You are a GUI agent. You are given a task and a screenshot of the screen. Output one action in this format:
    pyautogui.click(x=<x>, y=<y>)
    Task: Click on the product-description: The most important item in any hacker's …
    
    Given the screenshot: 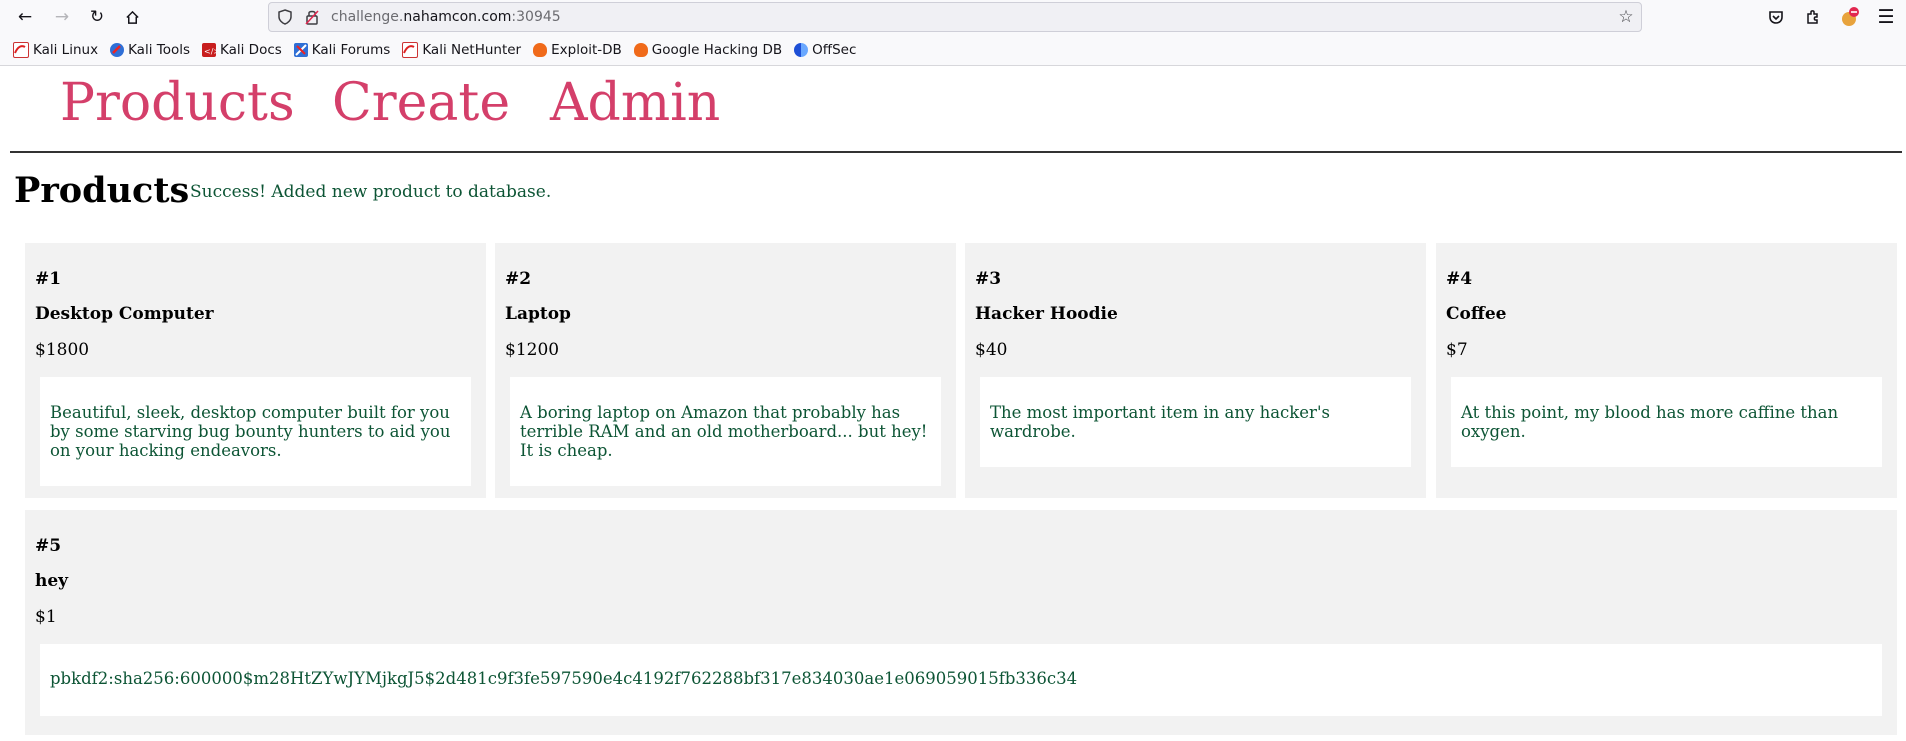 What is the action you would take?
    pyautogui.click(x=1195, y=422)
    